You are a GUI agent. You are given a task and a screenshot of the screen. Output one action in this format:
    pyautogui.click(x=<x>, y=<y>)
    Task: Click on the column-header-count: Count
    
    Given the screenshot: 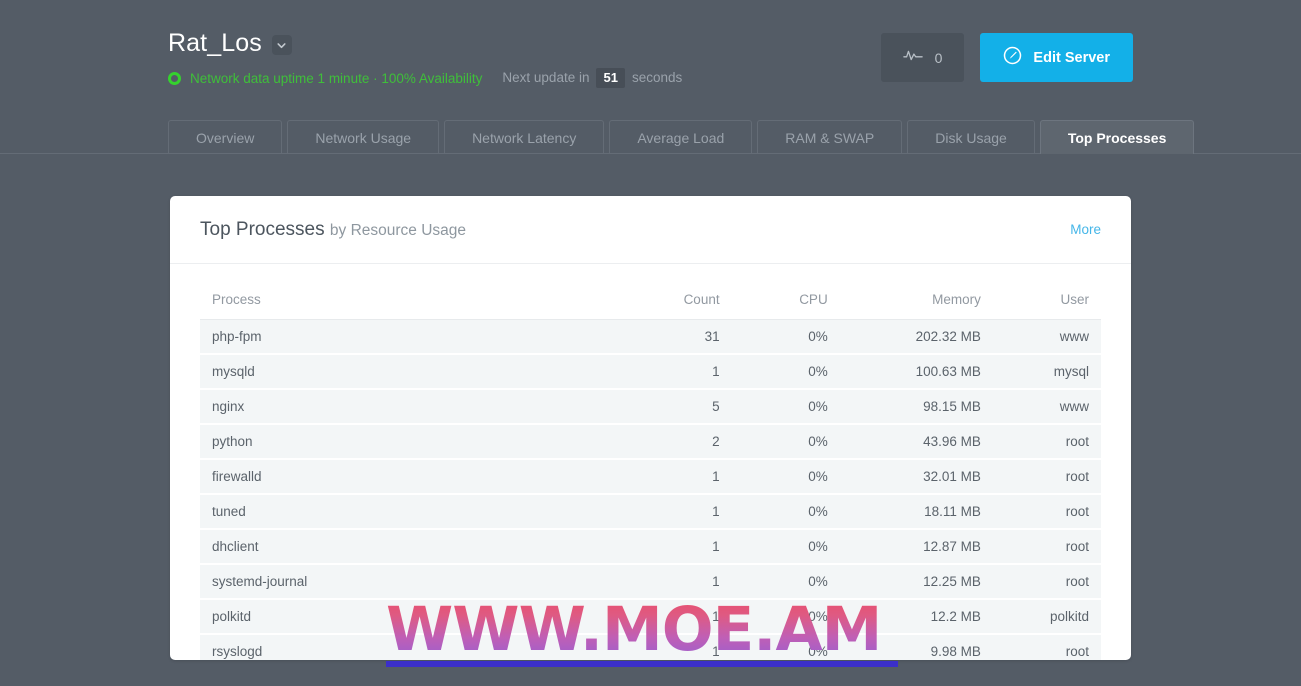 What is the action you would take?
    pyautogui.click(x=673, y=303)
    